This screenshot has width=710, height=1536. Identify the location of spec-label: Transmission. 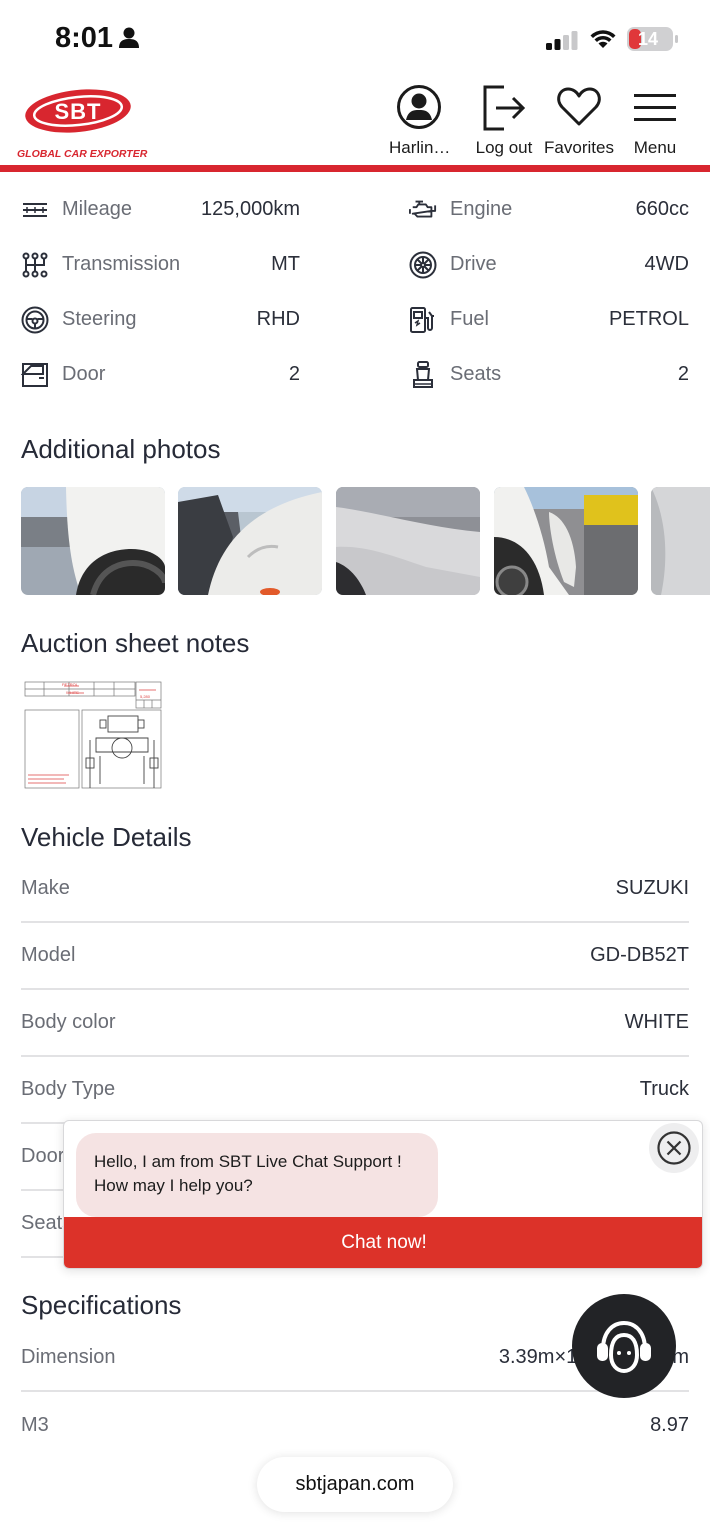
(121, 264).